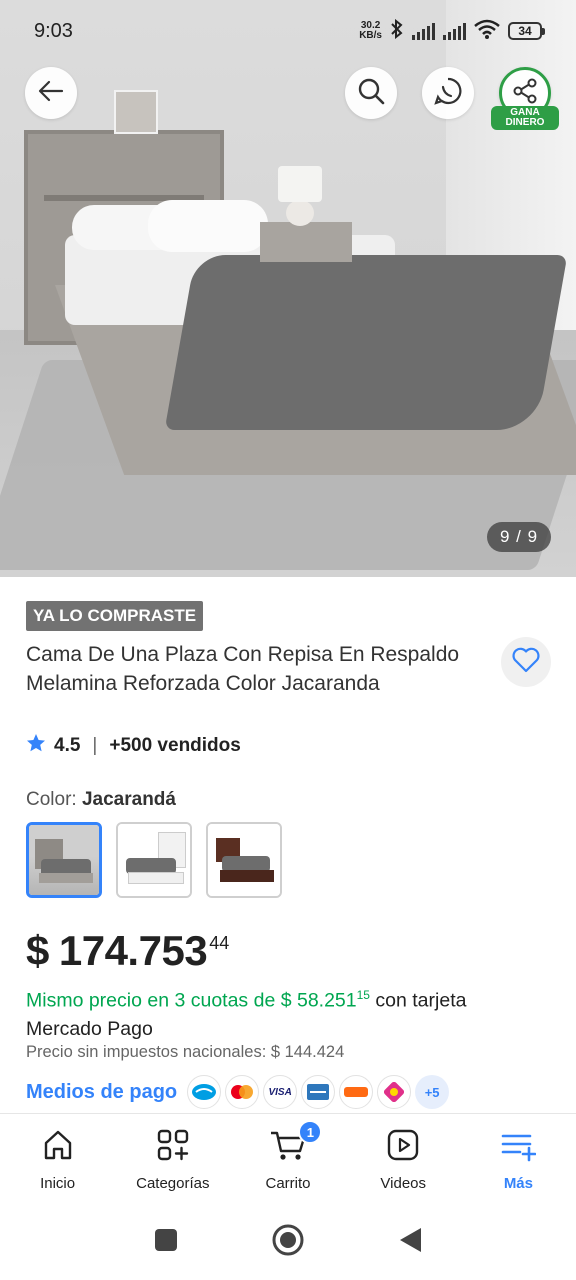  Describe the element at coordinates (519, 537) in the screenshot. I see `image-counter: 9 / 9` at that location.